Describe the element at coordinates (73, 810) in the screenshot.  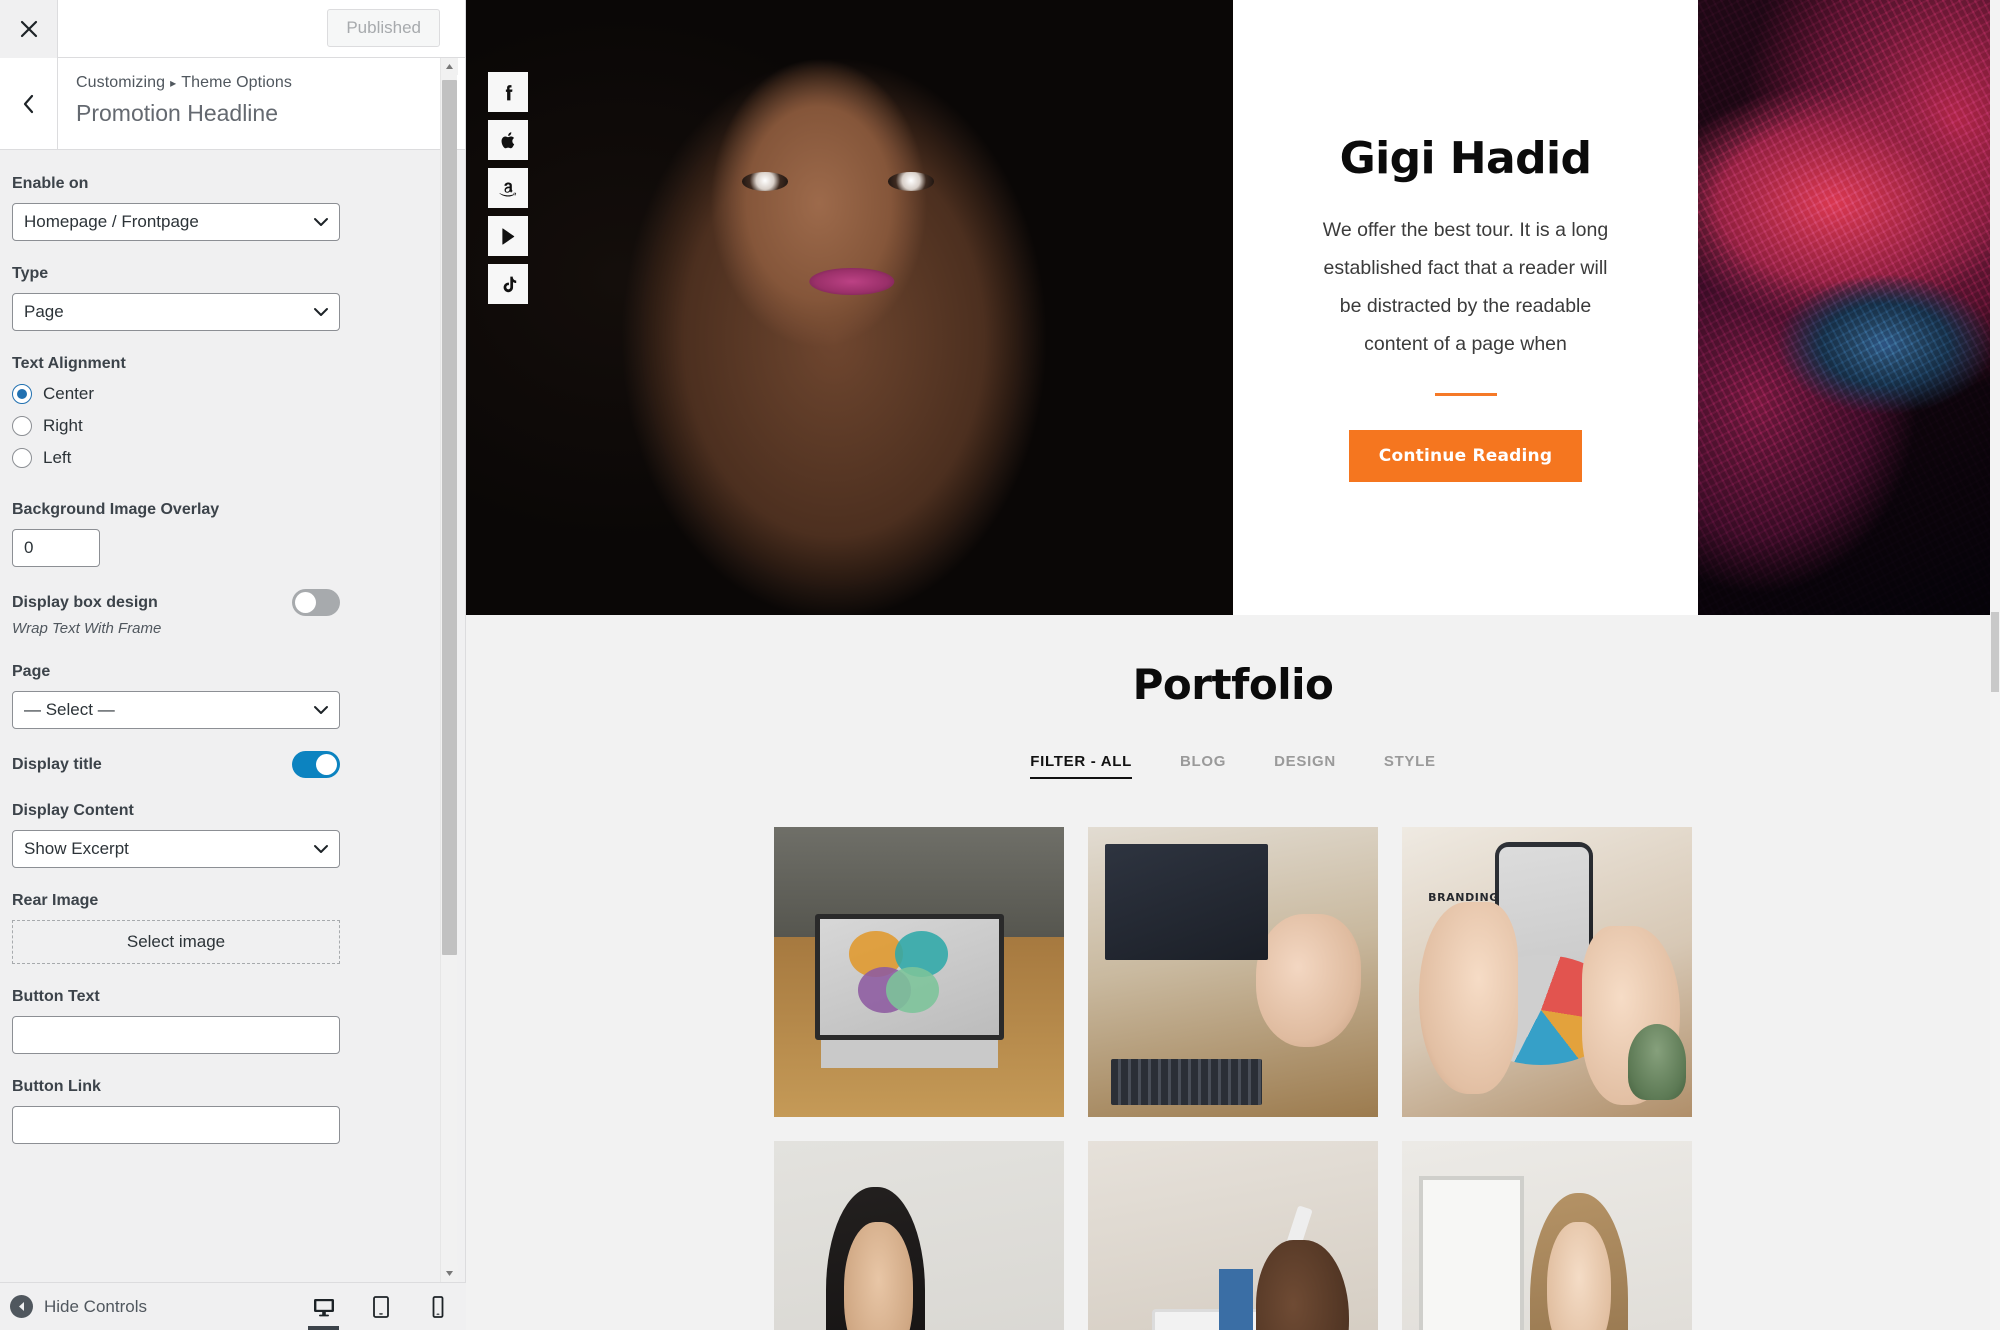
I see `display-content-label: Display Content` at that location.